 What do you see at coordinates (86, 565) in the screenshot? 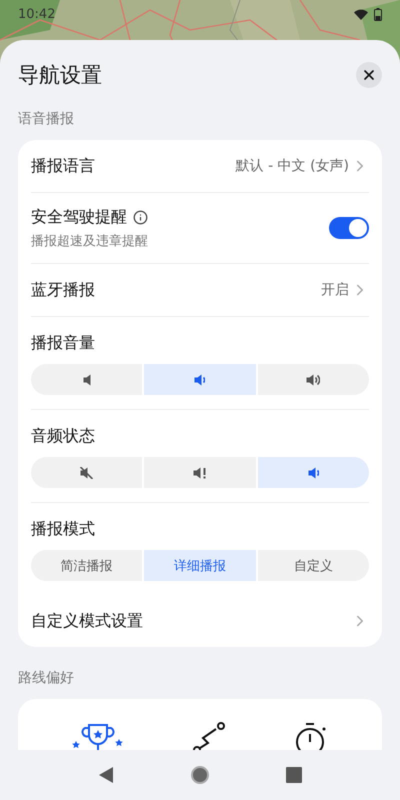
I see `segment-option: 简洁播报` at bounding box center [86, 565].